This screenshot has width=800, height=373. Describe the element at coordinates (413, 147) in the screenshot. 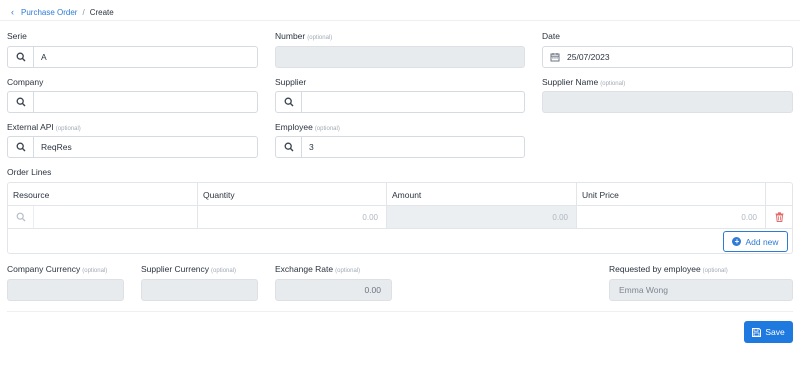

I see `employee-value: 3` at that location.